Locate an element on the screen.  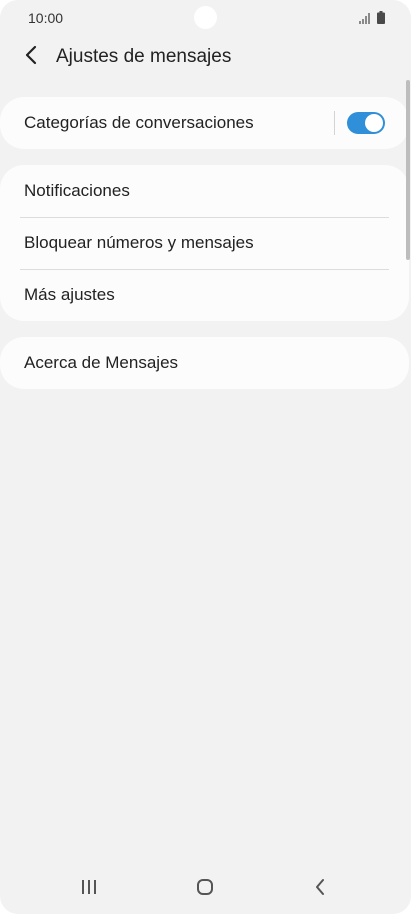
recents-button is located at coordinates (89, 889).